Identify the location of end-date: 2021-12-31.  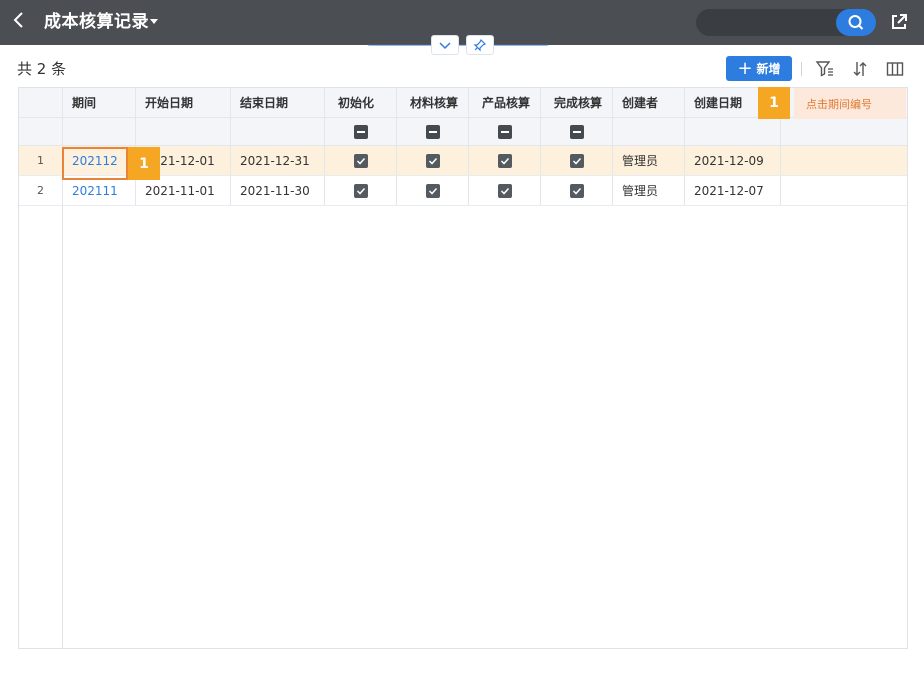
(278, 160).